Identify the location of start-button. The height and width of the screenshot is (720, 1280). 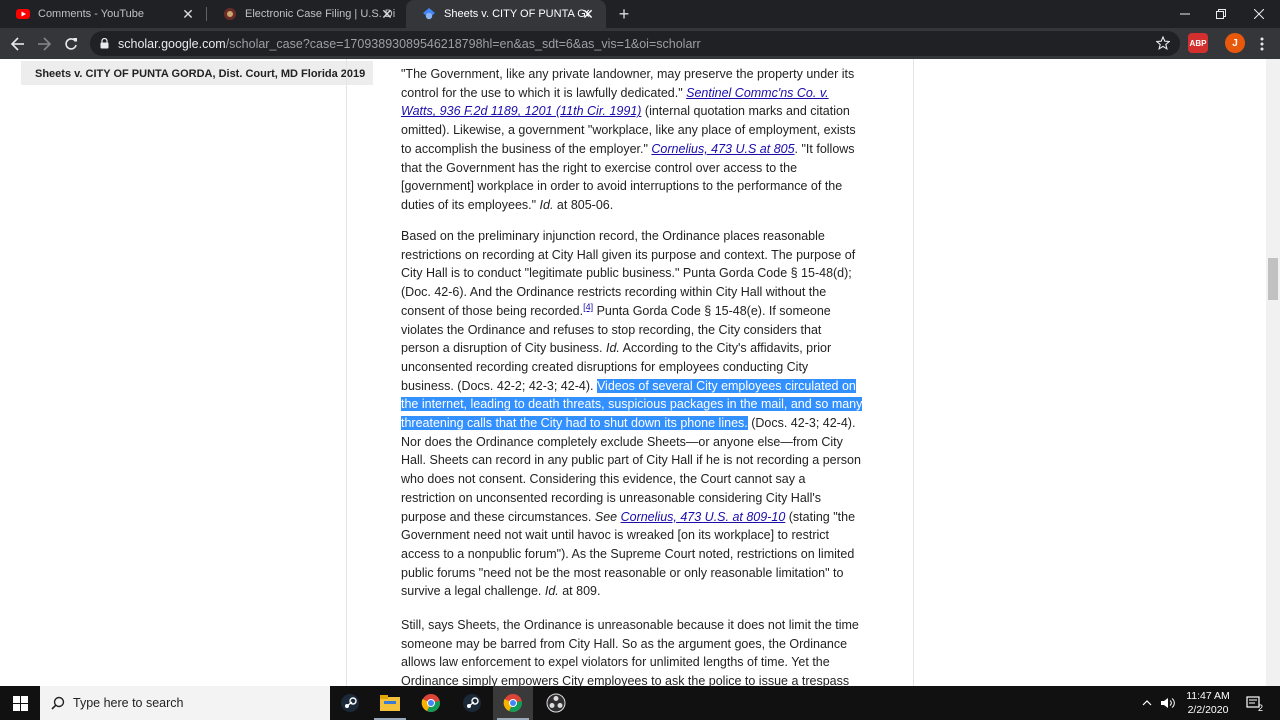
(20, 703).